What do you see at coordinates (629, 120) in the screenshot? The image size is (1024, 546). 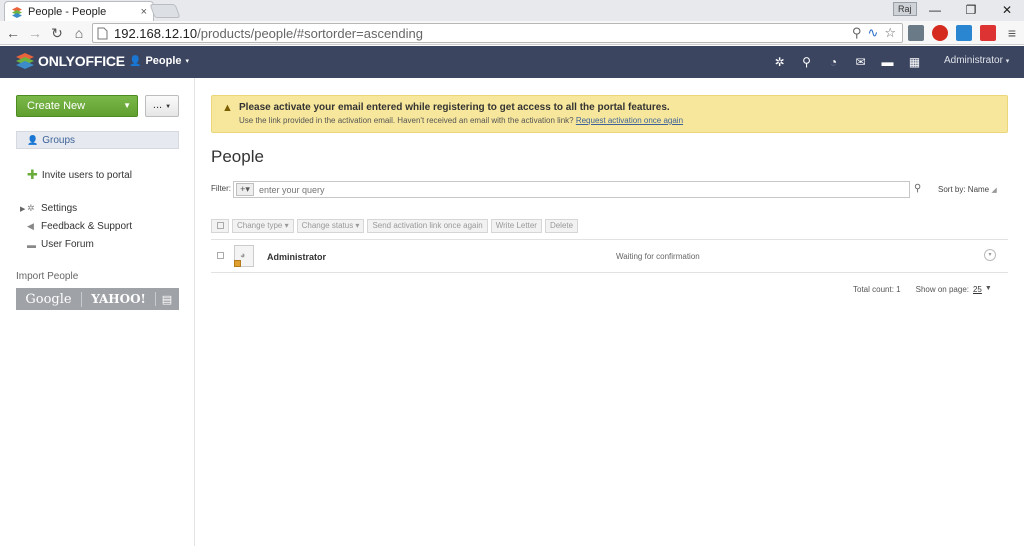 I see `request-activation-link: Request activation once again` at bounding box center [629, 120].